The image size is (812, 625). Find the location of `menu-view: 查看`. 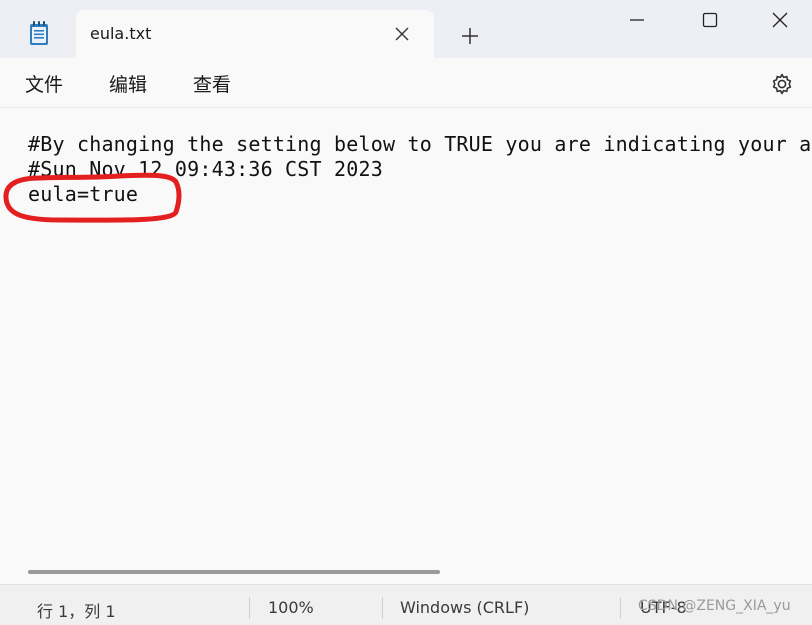

menu-view: 查看 is located at coordinates (212, 83).